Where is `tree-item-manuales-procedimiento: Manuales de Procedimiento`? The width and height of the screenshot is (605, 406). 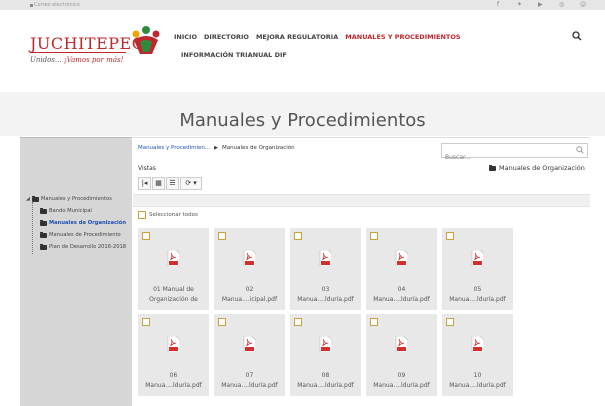
tree-item-manuales-procedimiento: Manuales de Procedimiento is located at coordinates (80, 234).